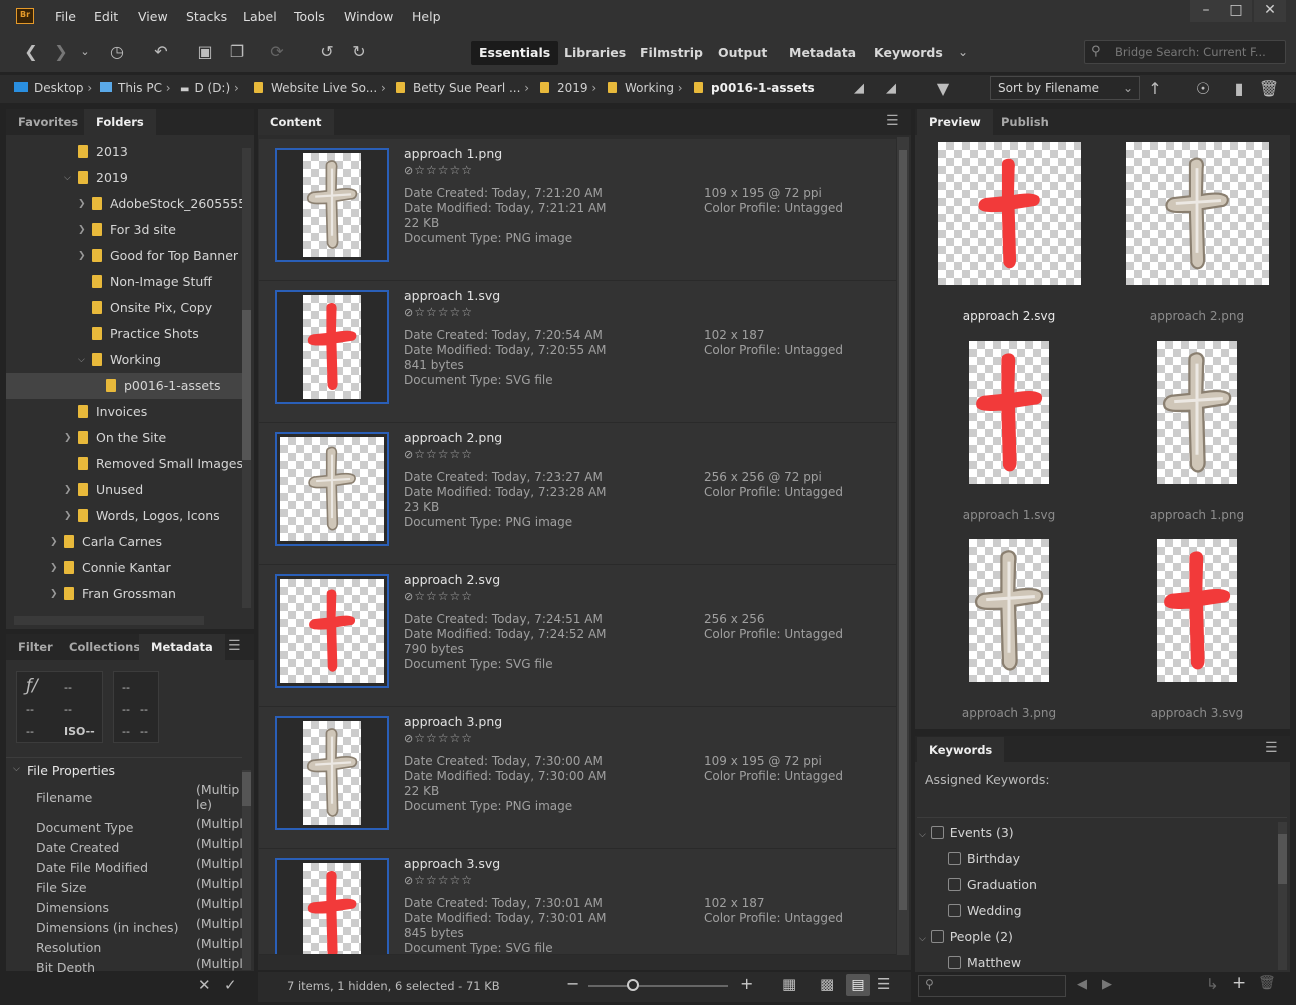 Image resolution: width=1296 pixels, height=1005 pixels. What do you see at coordinates (246, 789) in the screenshot?
I see `metadata-scroll-thumb` at bounding box center [246, 789].